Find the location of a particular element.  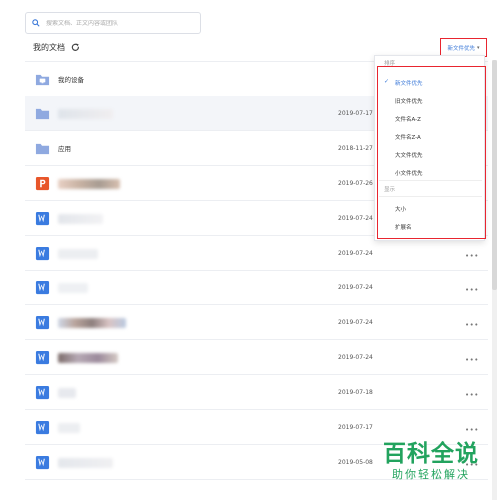

search-icon is located at coordinates (36, 23).